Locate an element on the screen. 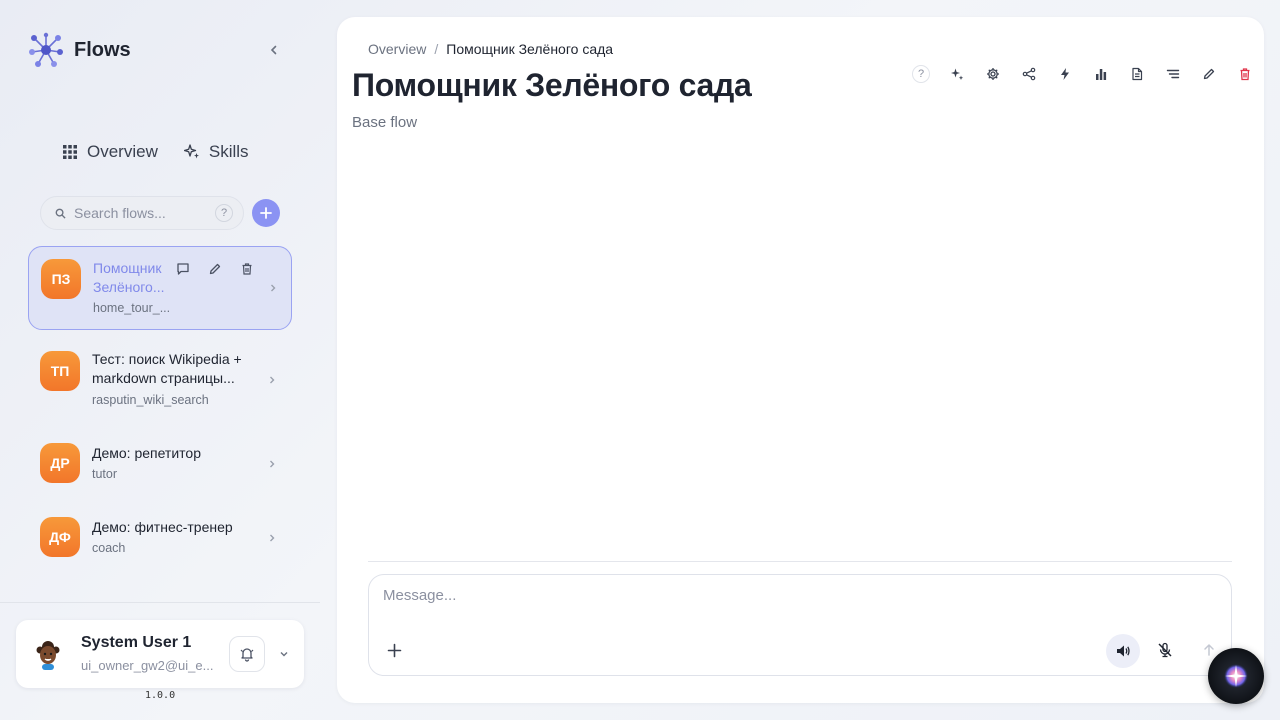 Image resolution: width=1280 pixels, height=720 pixels. message-composer is located at coordinates (800, 625).